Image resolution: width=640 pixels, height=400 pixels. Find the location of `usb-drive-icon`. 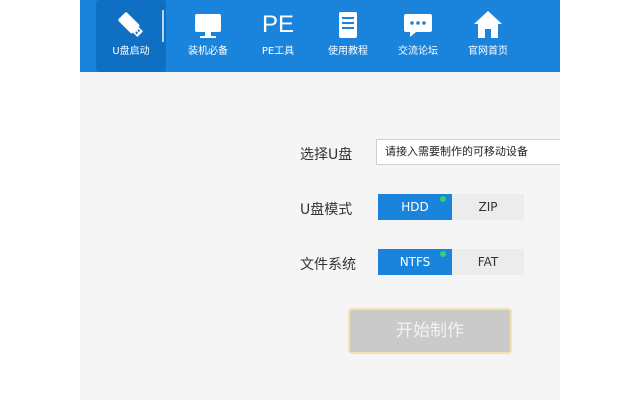

usb-drive-icon is located at coordinates (131, 25).